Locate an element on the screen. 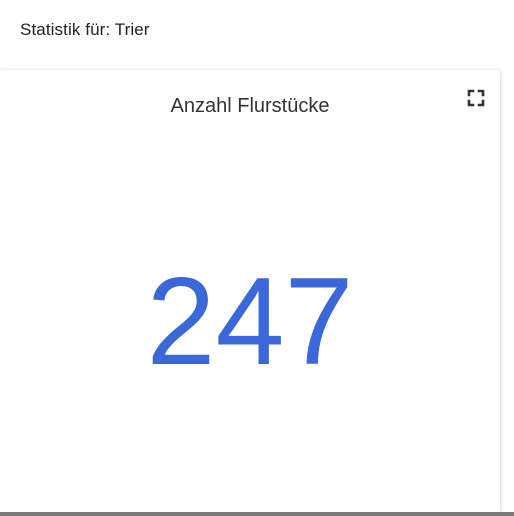 The image size is (514, 516). fullscreen-icon is located at coordinates (476, 100).